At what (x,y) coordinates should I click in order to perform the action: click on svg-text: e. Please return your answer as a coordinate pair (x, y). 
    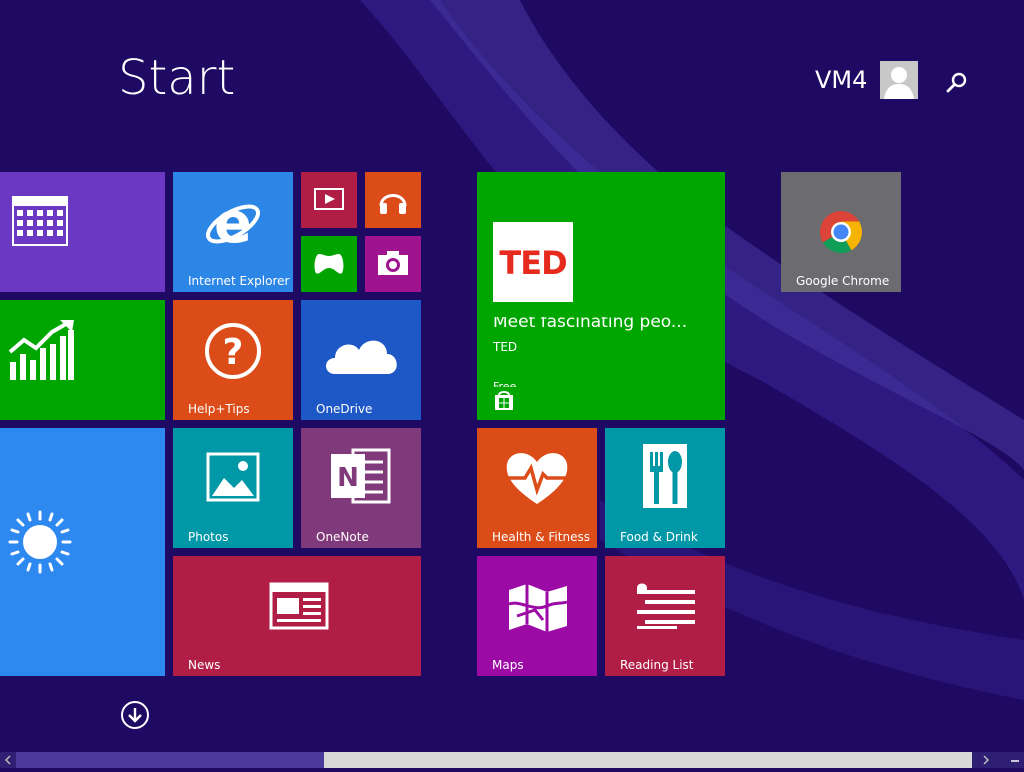
    Looking at the image, I should click on (233, 224).